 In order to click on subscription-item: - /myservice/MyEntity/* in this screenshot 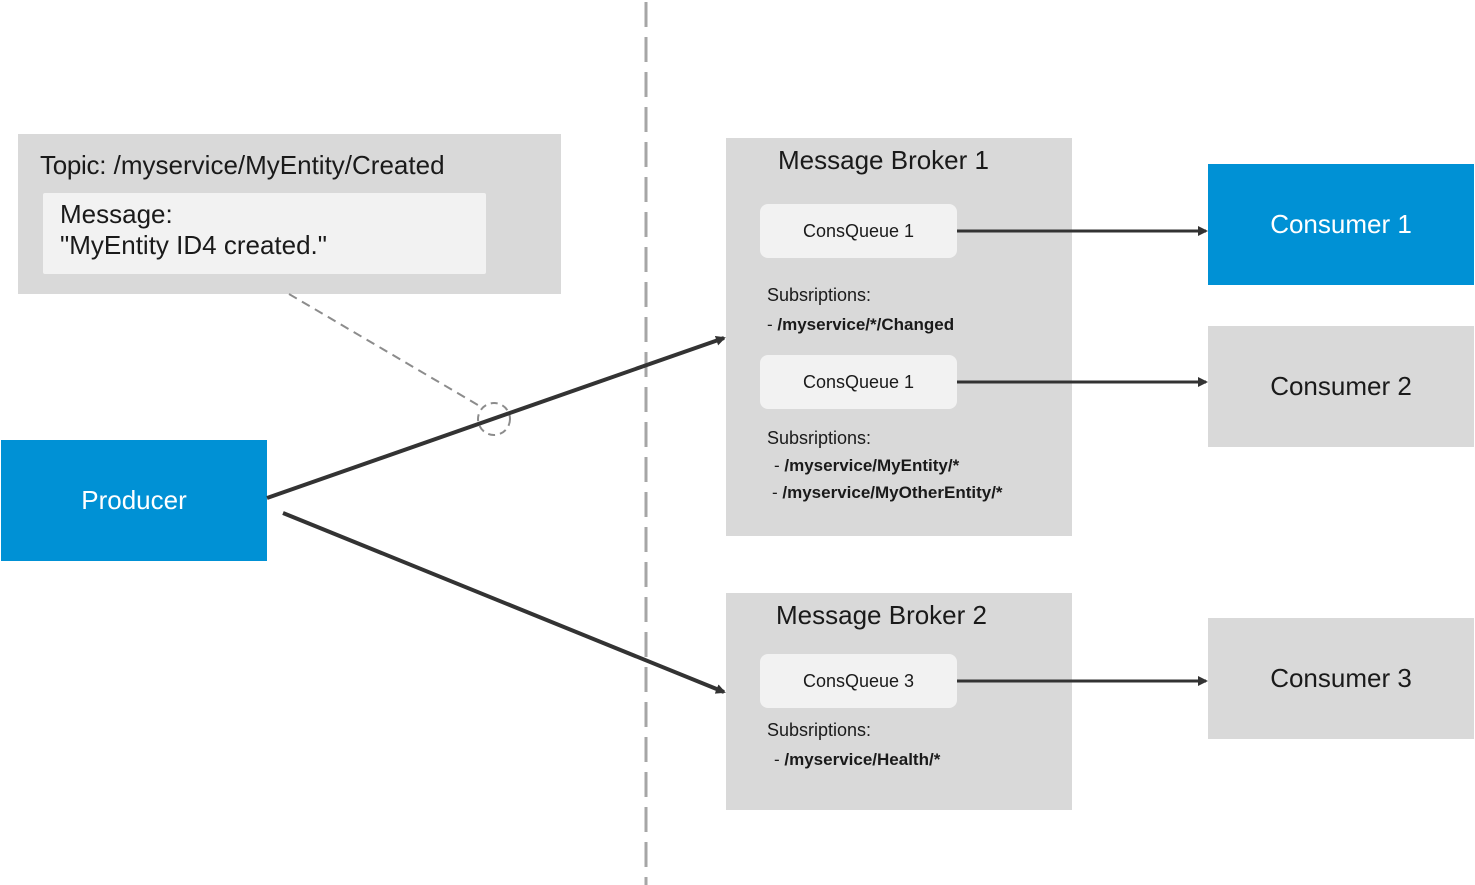, I will do `click(866, 466)`.